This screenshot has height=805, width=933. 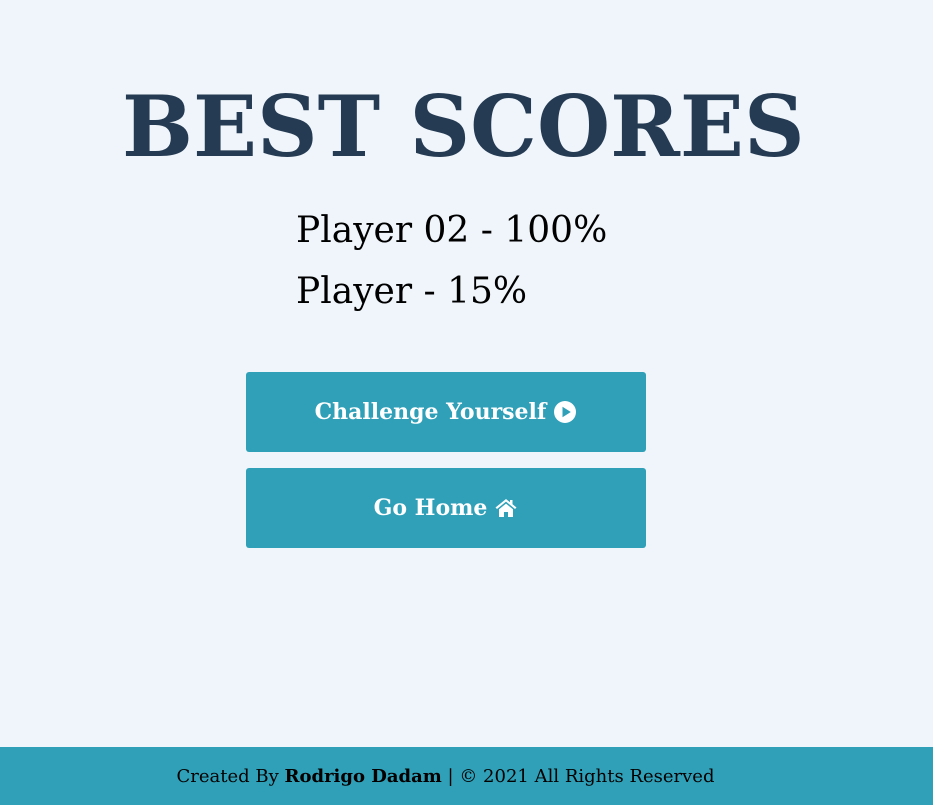 I want to click on score-item: Player - 15%, so click(x=412, y=291).